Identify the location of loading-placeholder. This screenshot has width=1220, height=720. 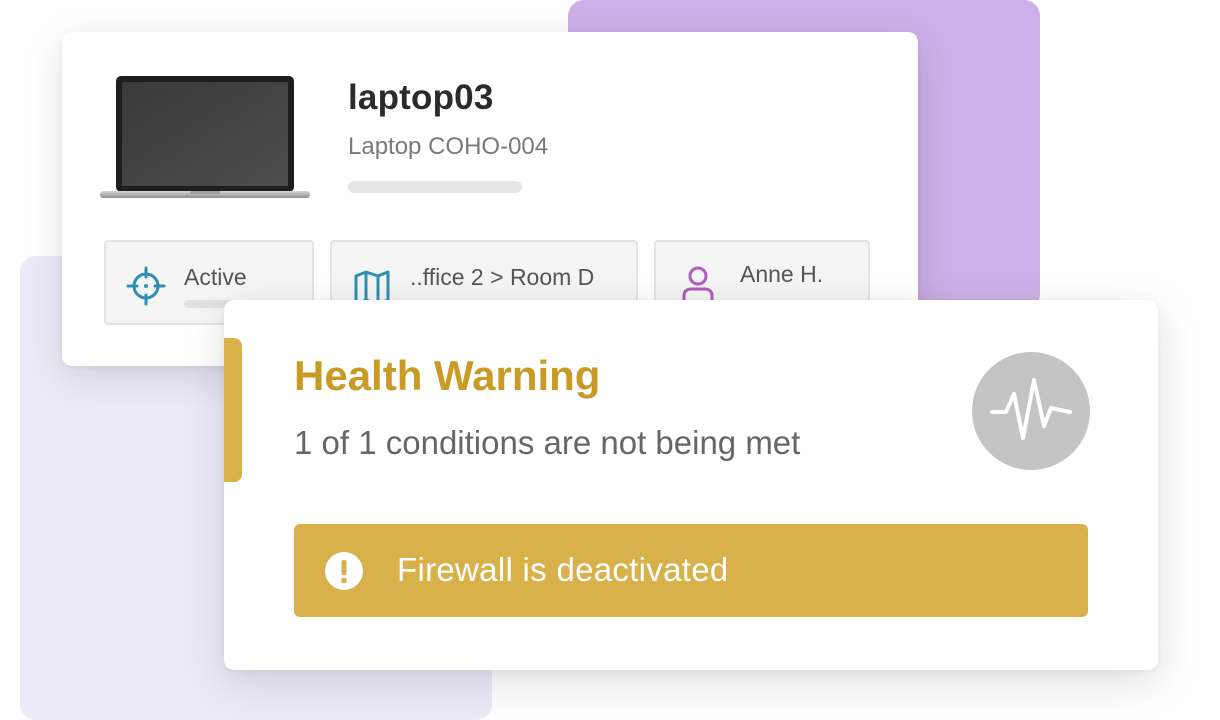
(435, 187).